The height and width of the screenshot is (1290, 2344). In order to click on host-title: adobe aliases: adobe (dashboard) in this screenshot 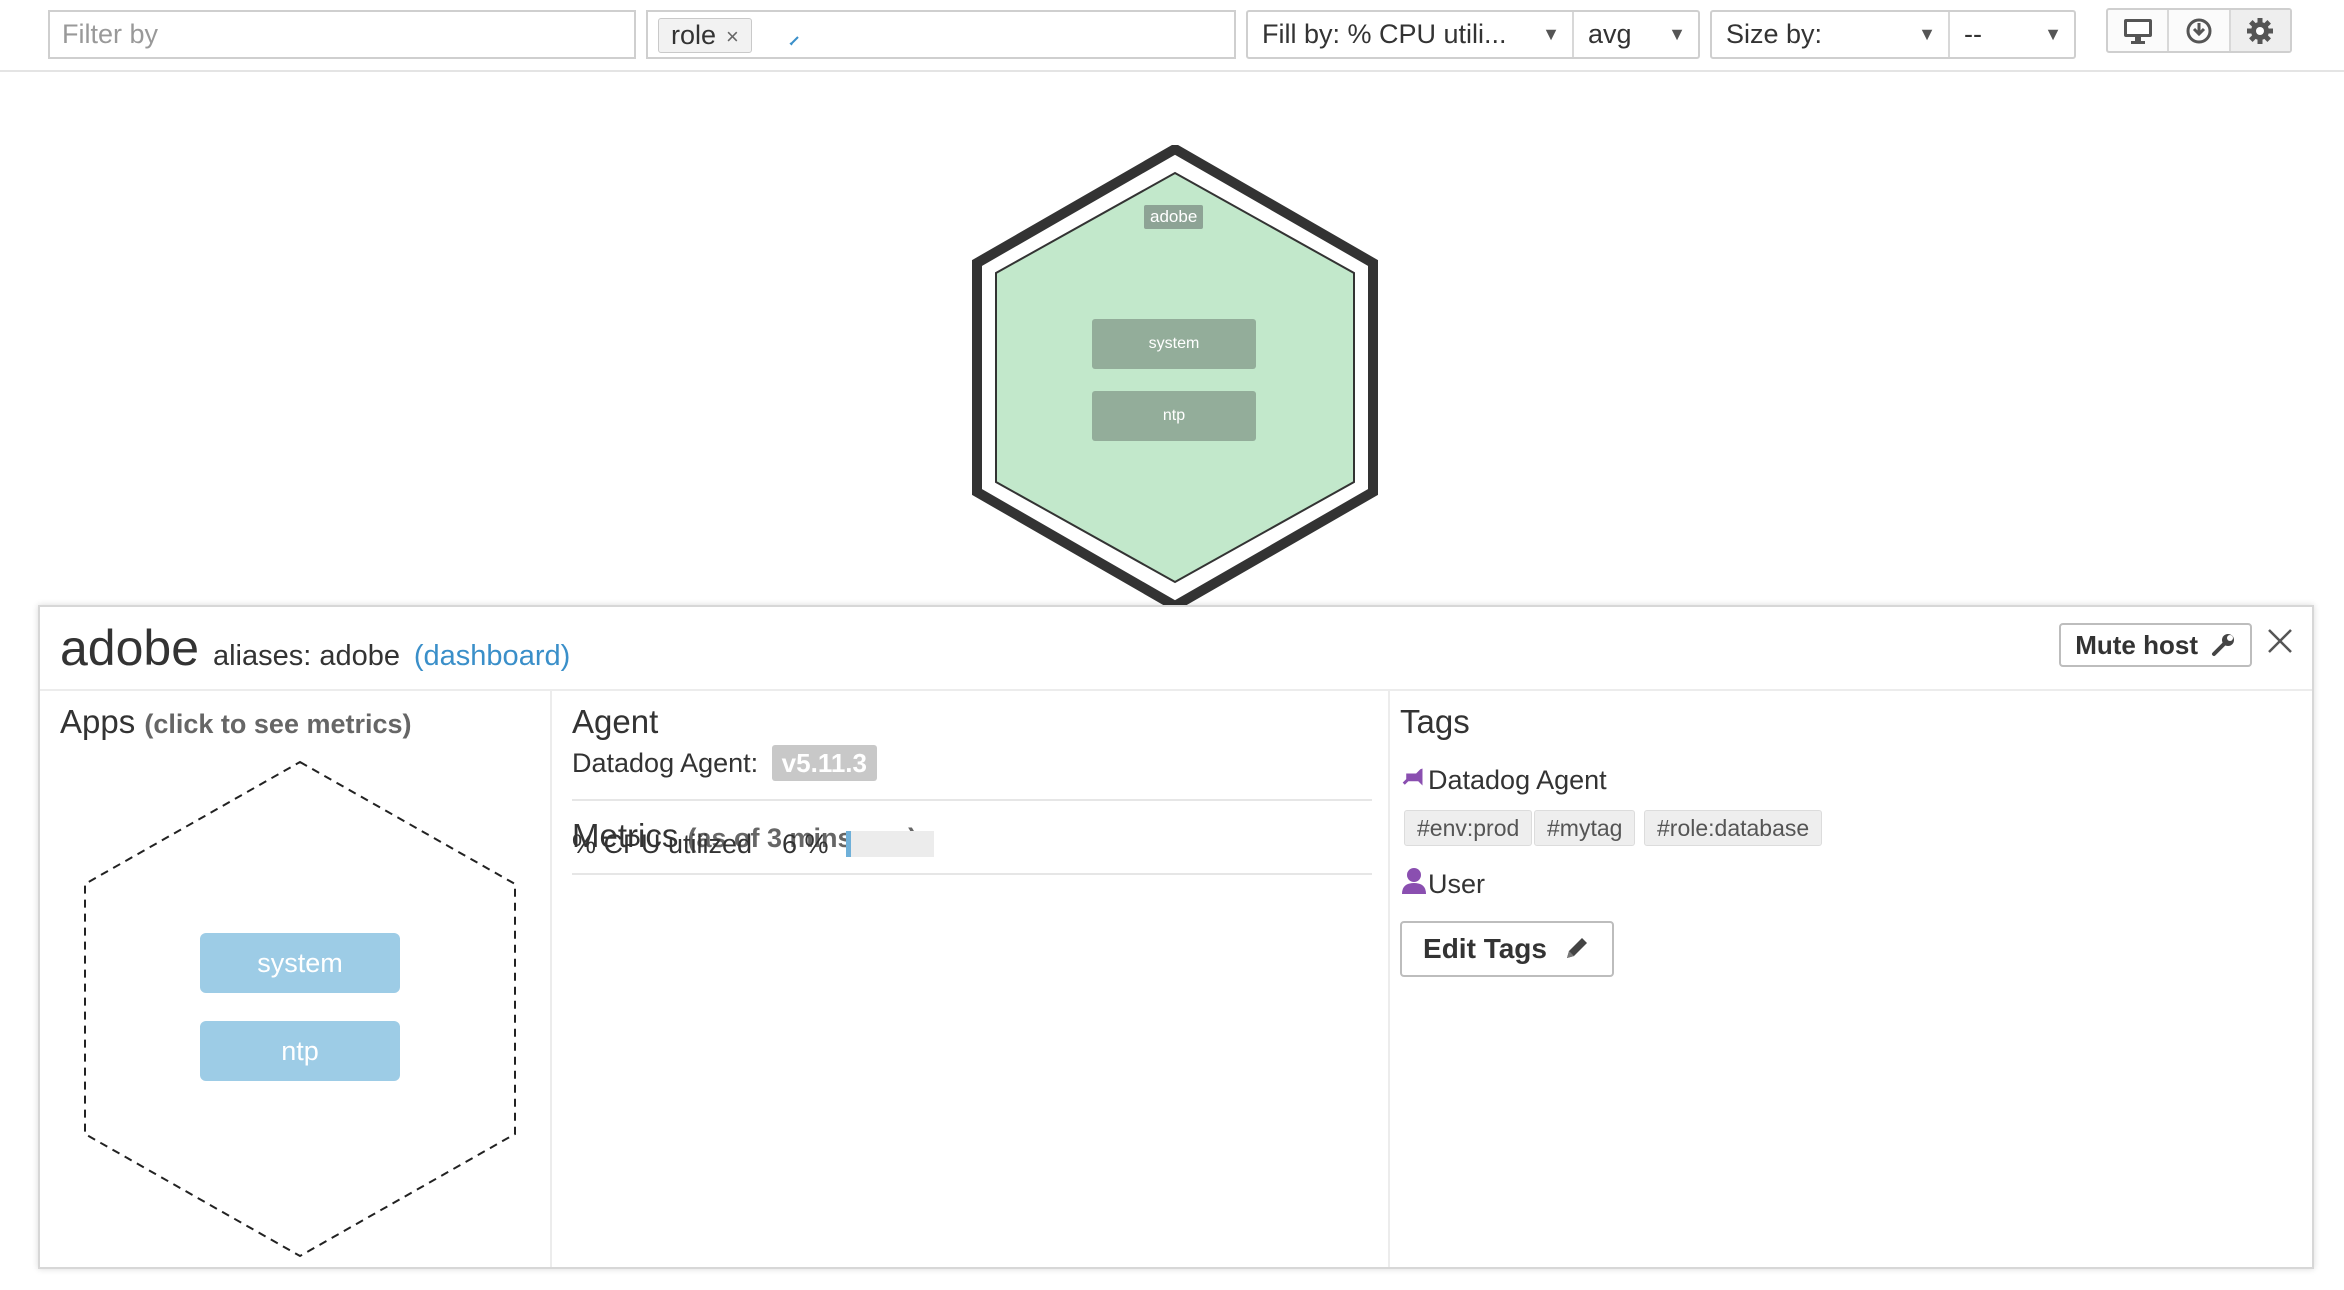, I will do `click(315, 648)`.